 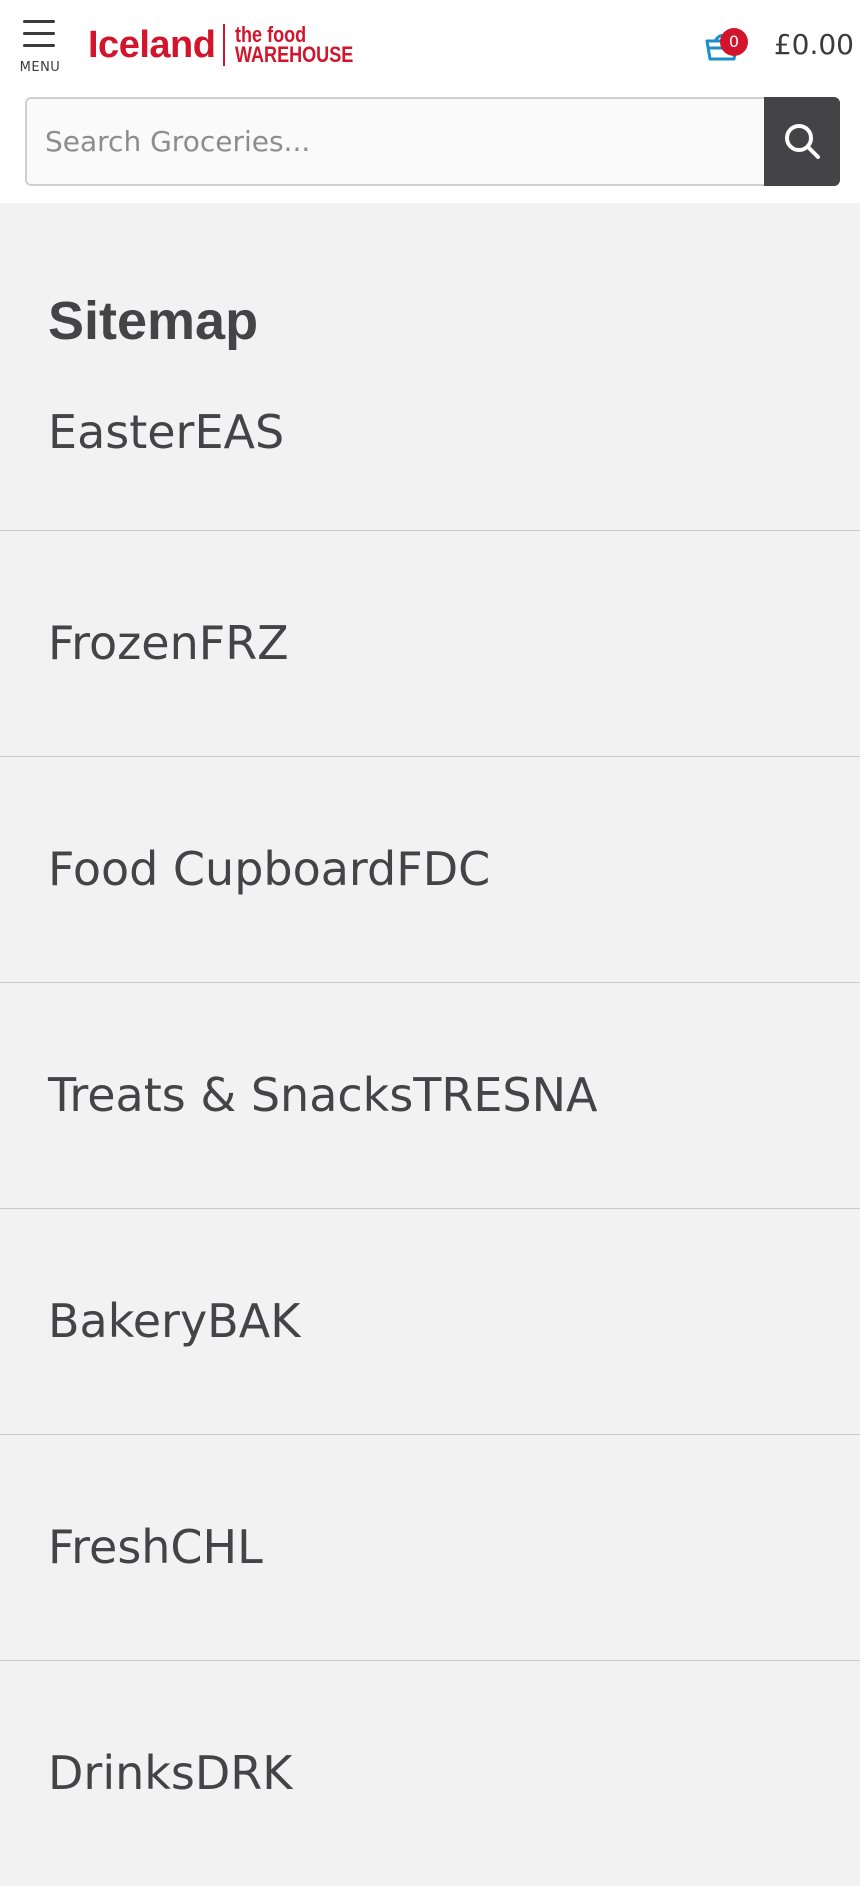 I want to click on search-button, so click(x=802, y=141).